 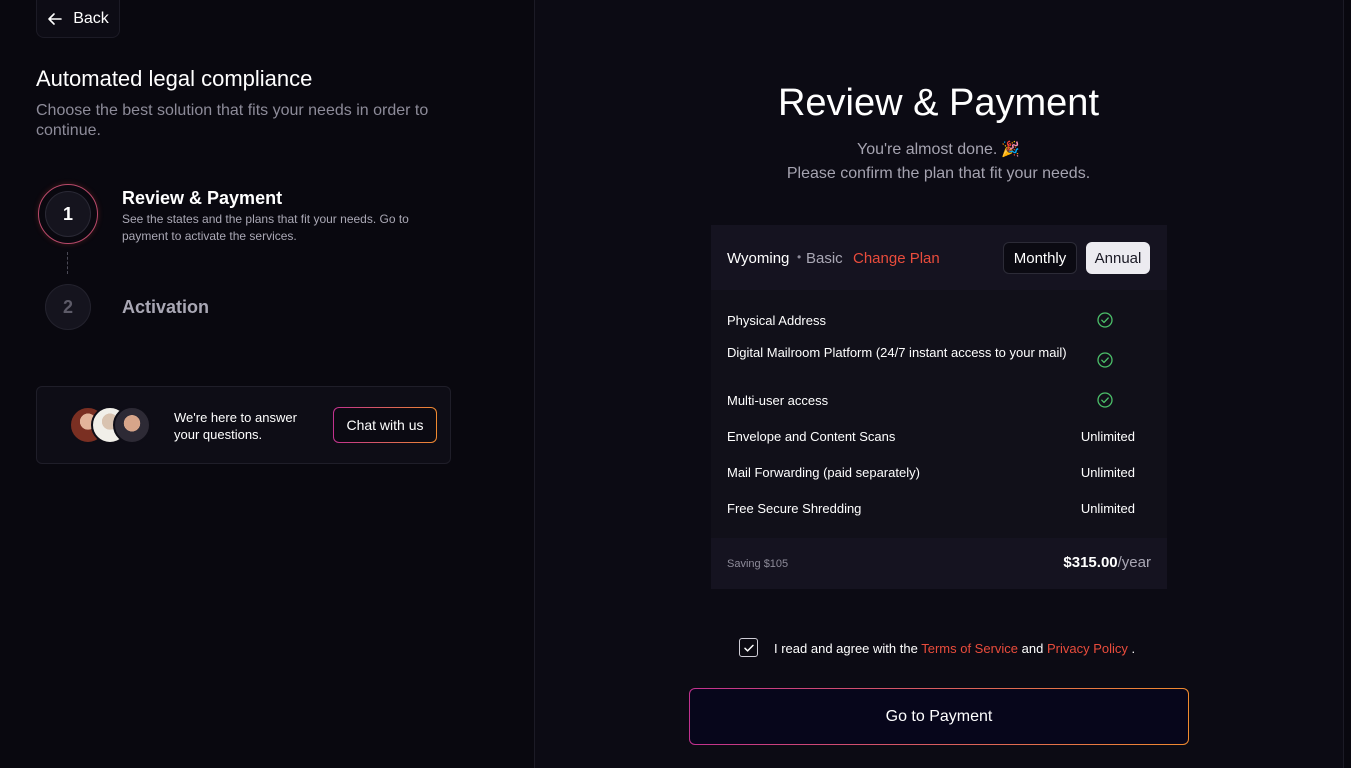 I want to click on price-period: /year, so click(x=1134, y=562).